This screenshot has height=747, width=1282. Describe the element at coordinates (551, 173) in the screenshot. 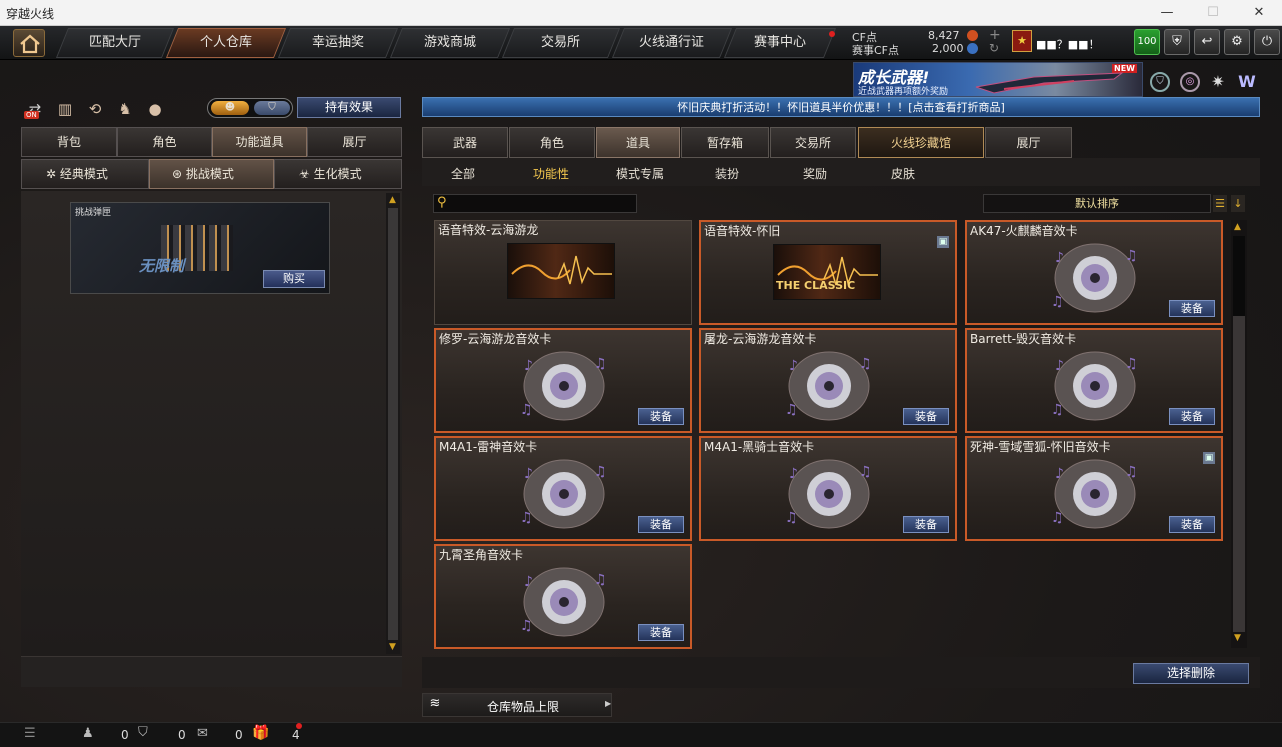

I see `subtab-functional: 功能性` at that location.